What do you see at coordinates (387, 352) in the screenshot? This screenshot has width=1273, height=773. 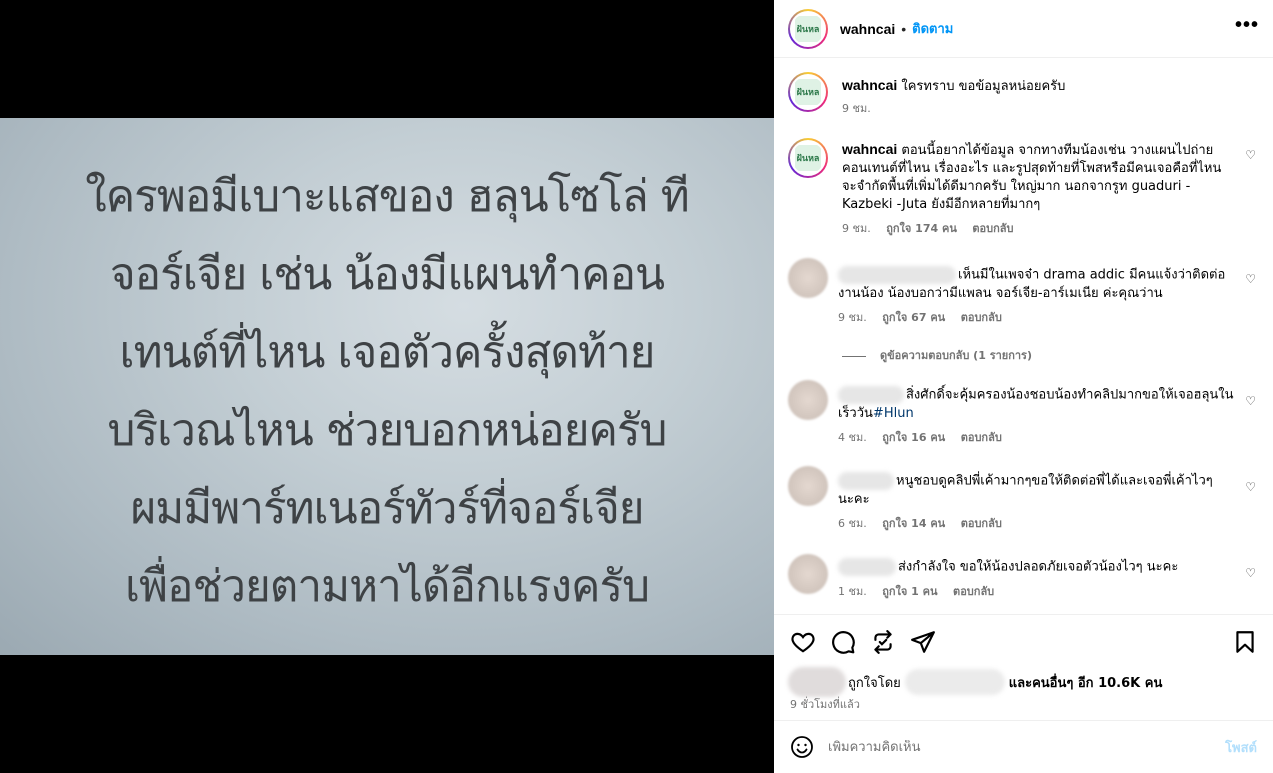 I see `image-text-line: เทนต์ที่ไหน เจอตัวครั้งสุดท้าย` at bounding box center [387, 352].